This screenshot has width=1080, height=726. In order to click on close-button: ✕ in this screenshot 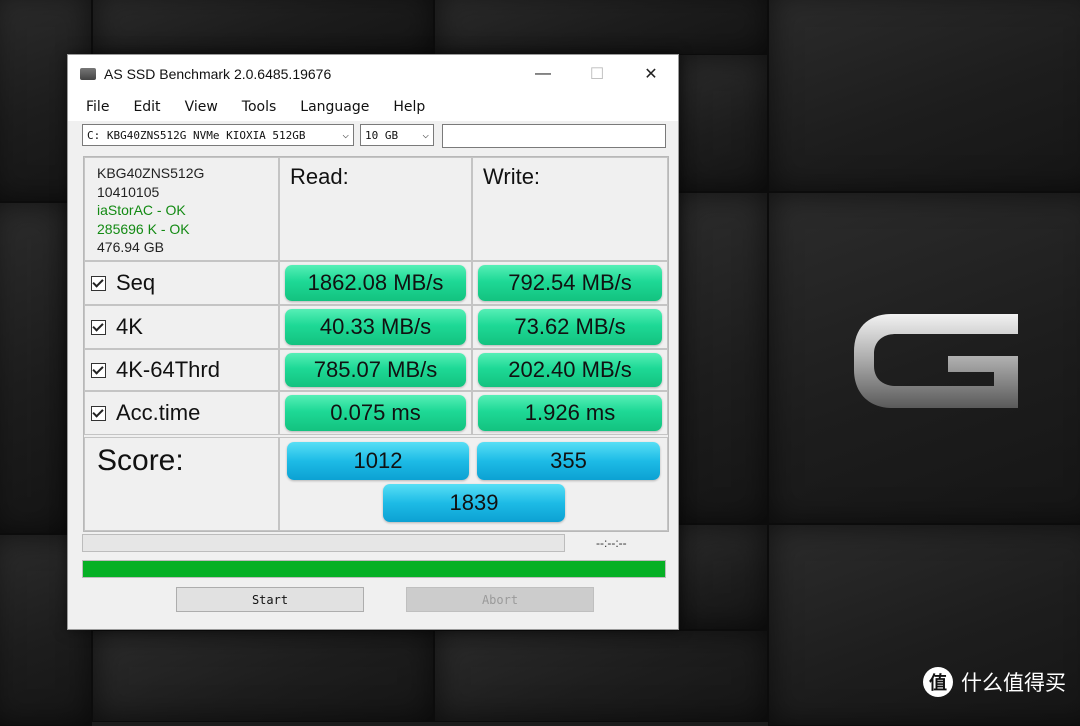, I will do `click(651, 74)`.